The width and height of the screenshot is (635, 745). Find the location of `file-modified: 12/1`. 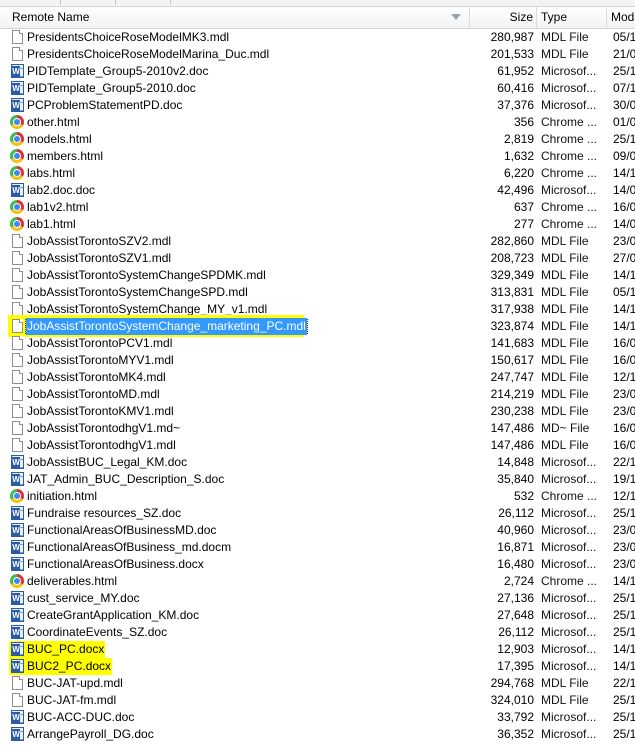

file-modified: 12/1 is located at coordinates (624, 377).